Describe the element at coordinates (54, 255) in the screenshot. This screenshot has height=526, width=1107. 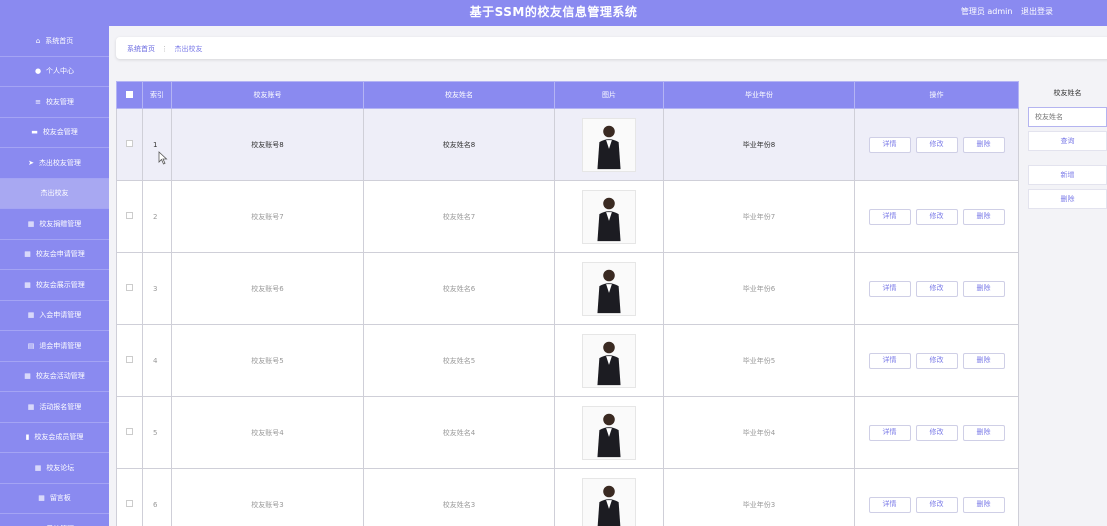
I see `sidebar-item-8: ▦ 校友会申请管理` at that location.